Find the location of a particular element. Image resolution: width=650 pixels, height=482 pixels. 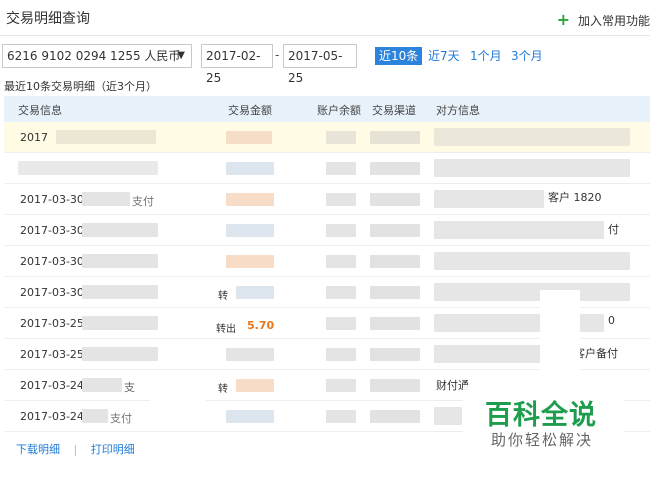

footer-links: 下载明细 | 打印明细 is located at coordinates (75, 449).